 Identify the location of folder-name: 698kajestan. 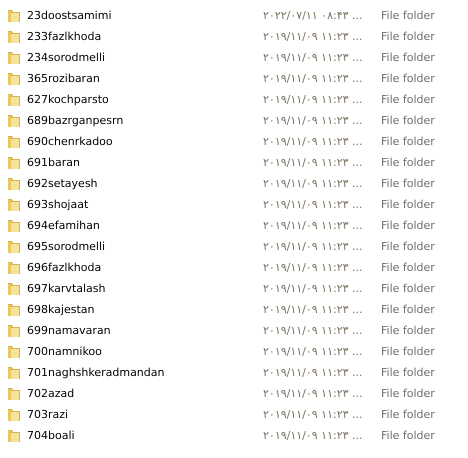
(145, 309).